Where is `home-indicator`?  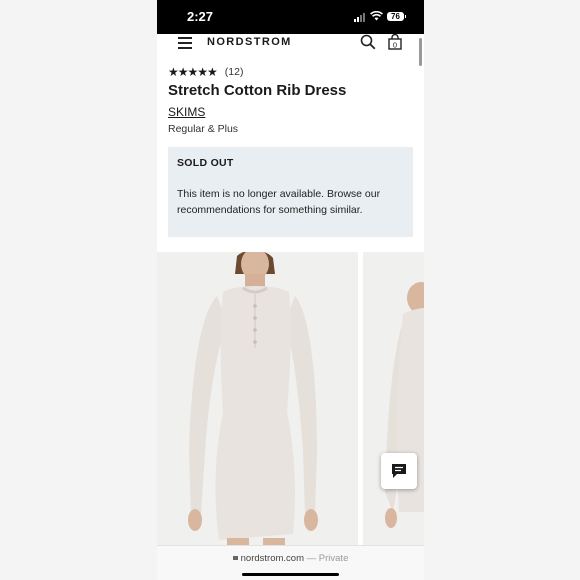
home-indicator is located at coordinates (290, 574).